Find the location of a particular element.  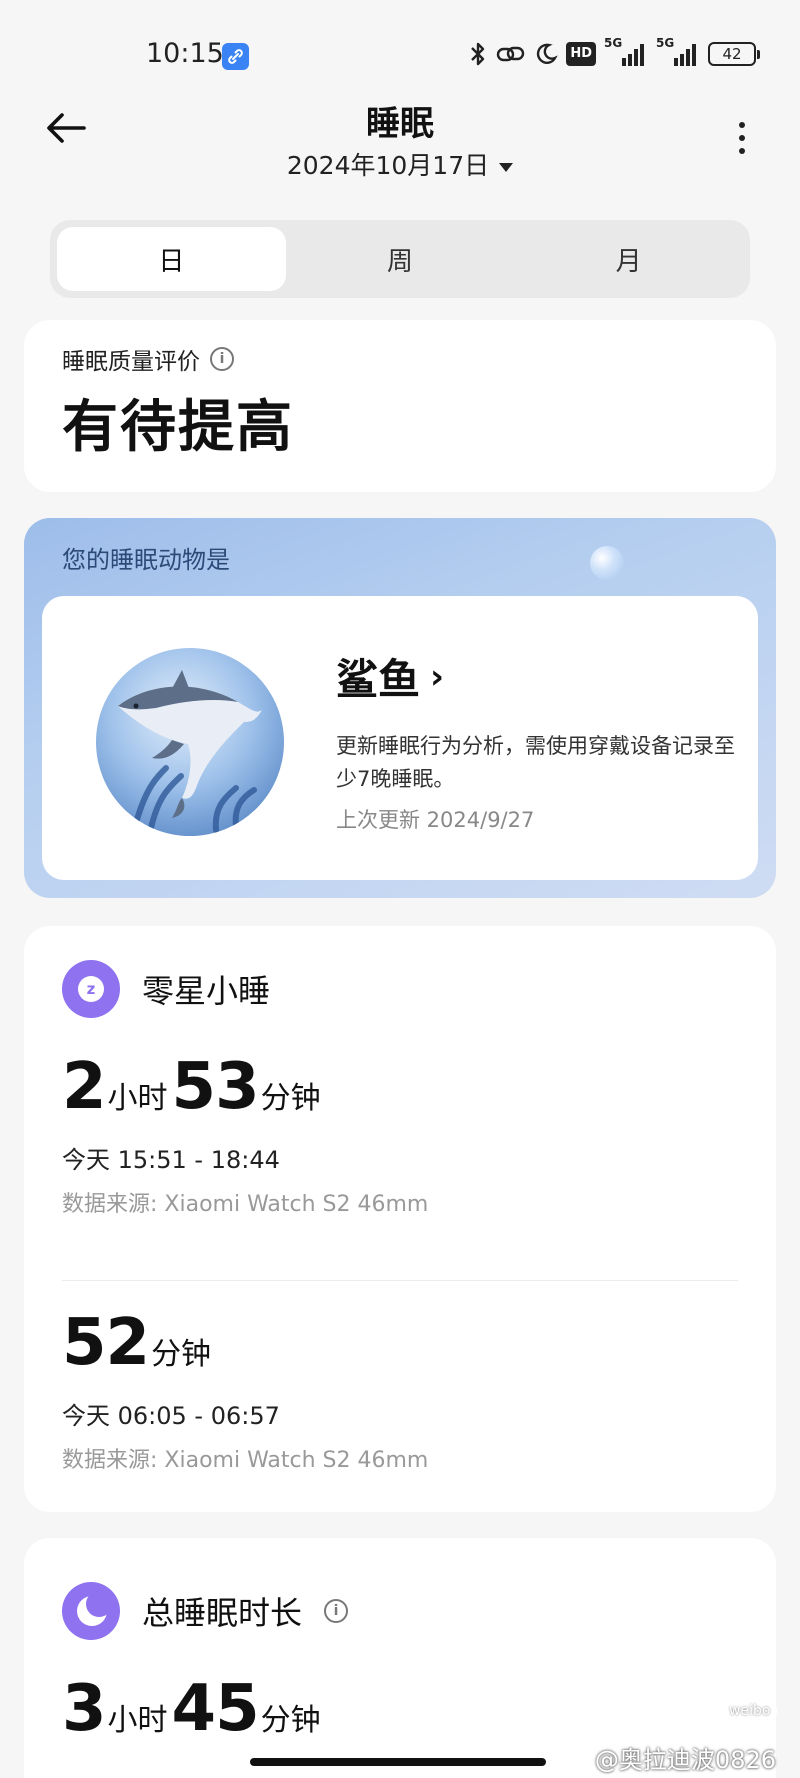

total-hours: 3 is located at coordinates (84, 1709).